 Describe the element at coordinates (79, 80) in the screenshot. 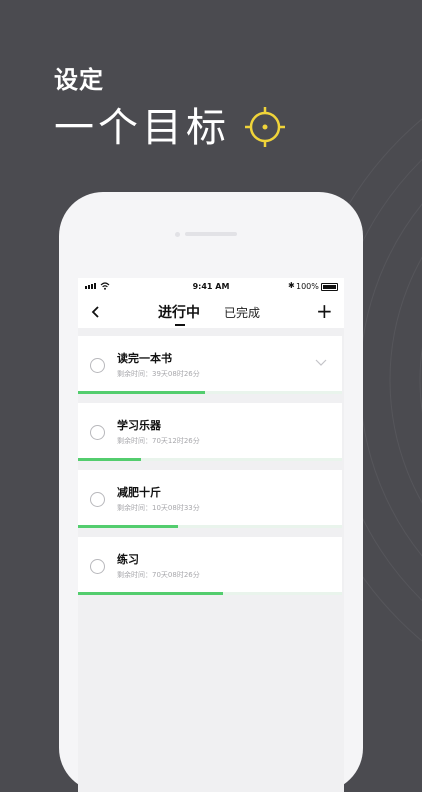

I see `promo-headline-small: 设定` at that location.